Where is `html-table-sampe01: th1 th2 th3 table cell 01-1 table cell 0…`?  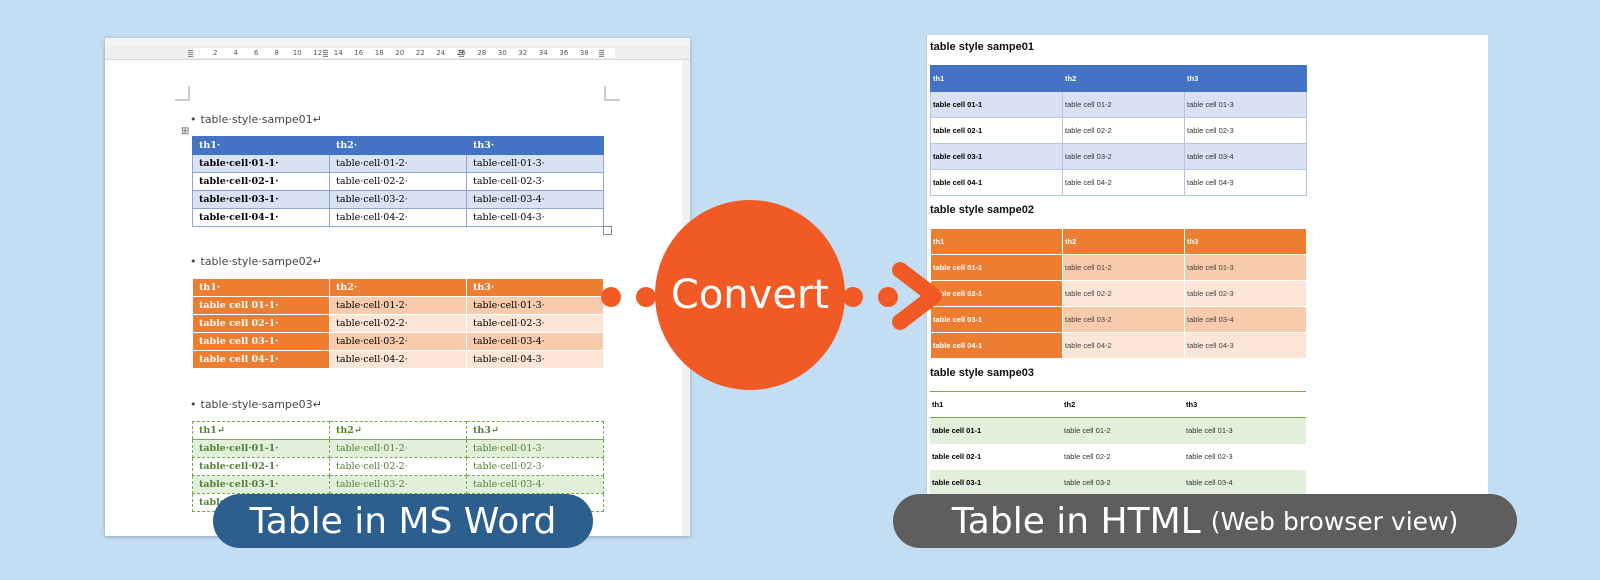 html-table-sampe01: th1 th2 th3 table cell 01-1 table cell 0… is located at coordinates (1118, 130).